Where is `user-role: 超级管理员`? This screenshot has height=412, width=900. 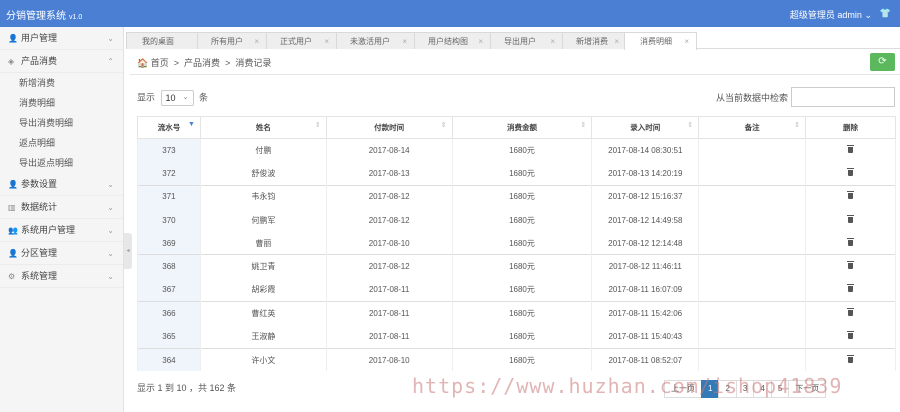 user-role: 超级管理员 is located at coordinates (812, 15).